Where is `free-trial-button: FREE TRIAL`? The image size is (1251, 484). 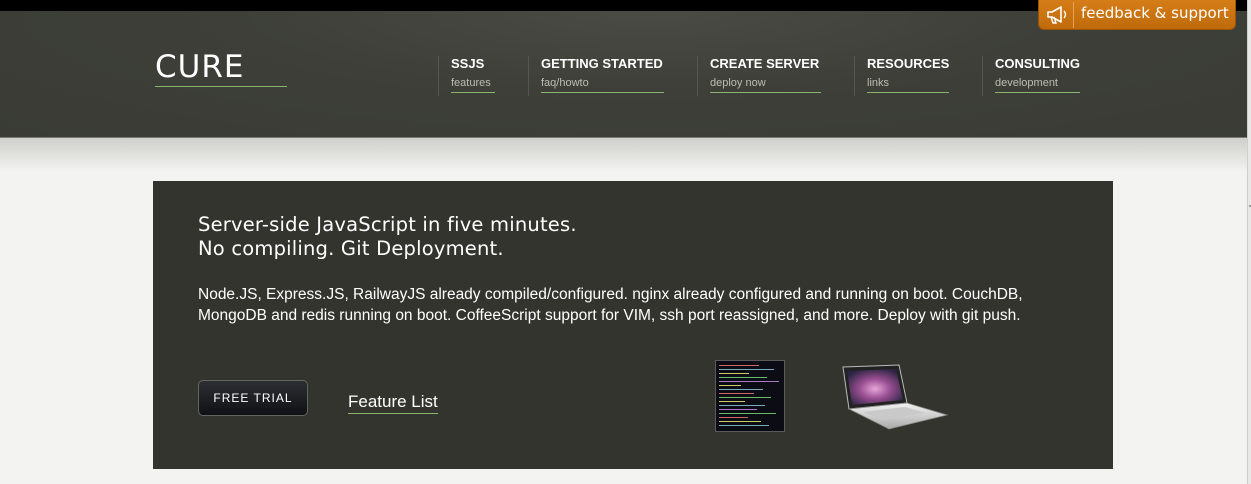 free-trial-button: FREE TRIAL is located at coordinates (253, 398).